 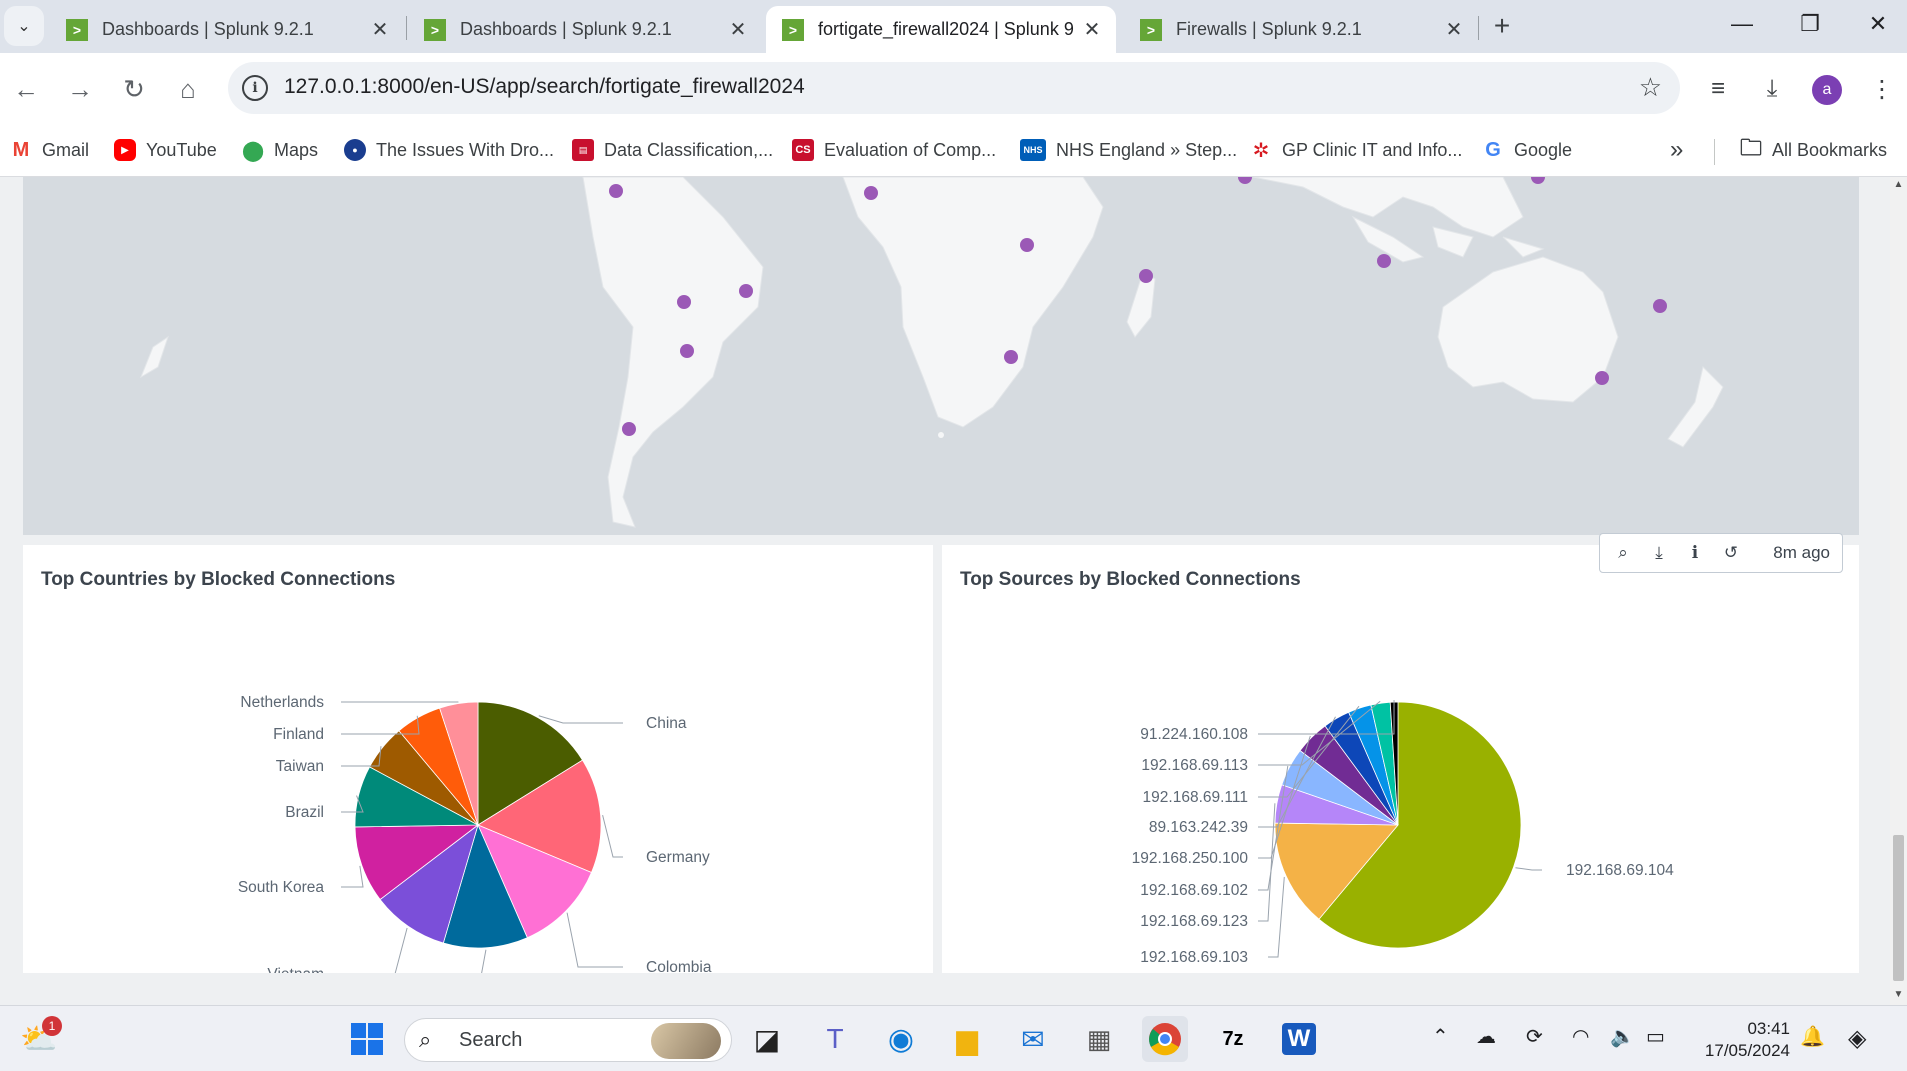 I want to click on all-bookmarks-button: 🗀 All Bookmarks, so click(x=1813, y=150).